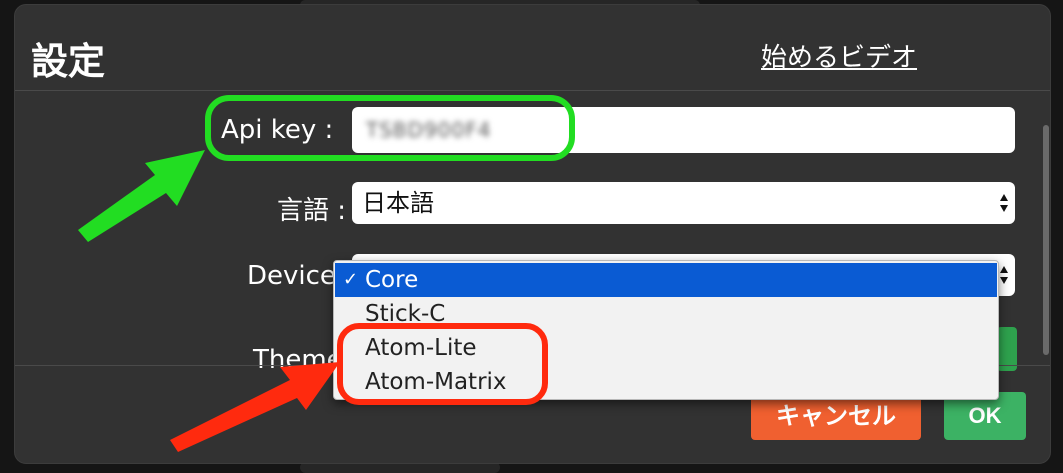 The width and height of the screenshot is (1063, 473). I want to click on red-arrow-icon, so click(255, 407).